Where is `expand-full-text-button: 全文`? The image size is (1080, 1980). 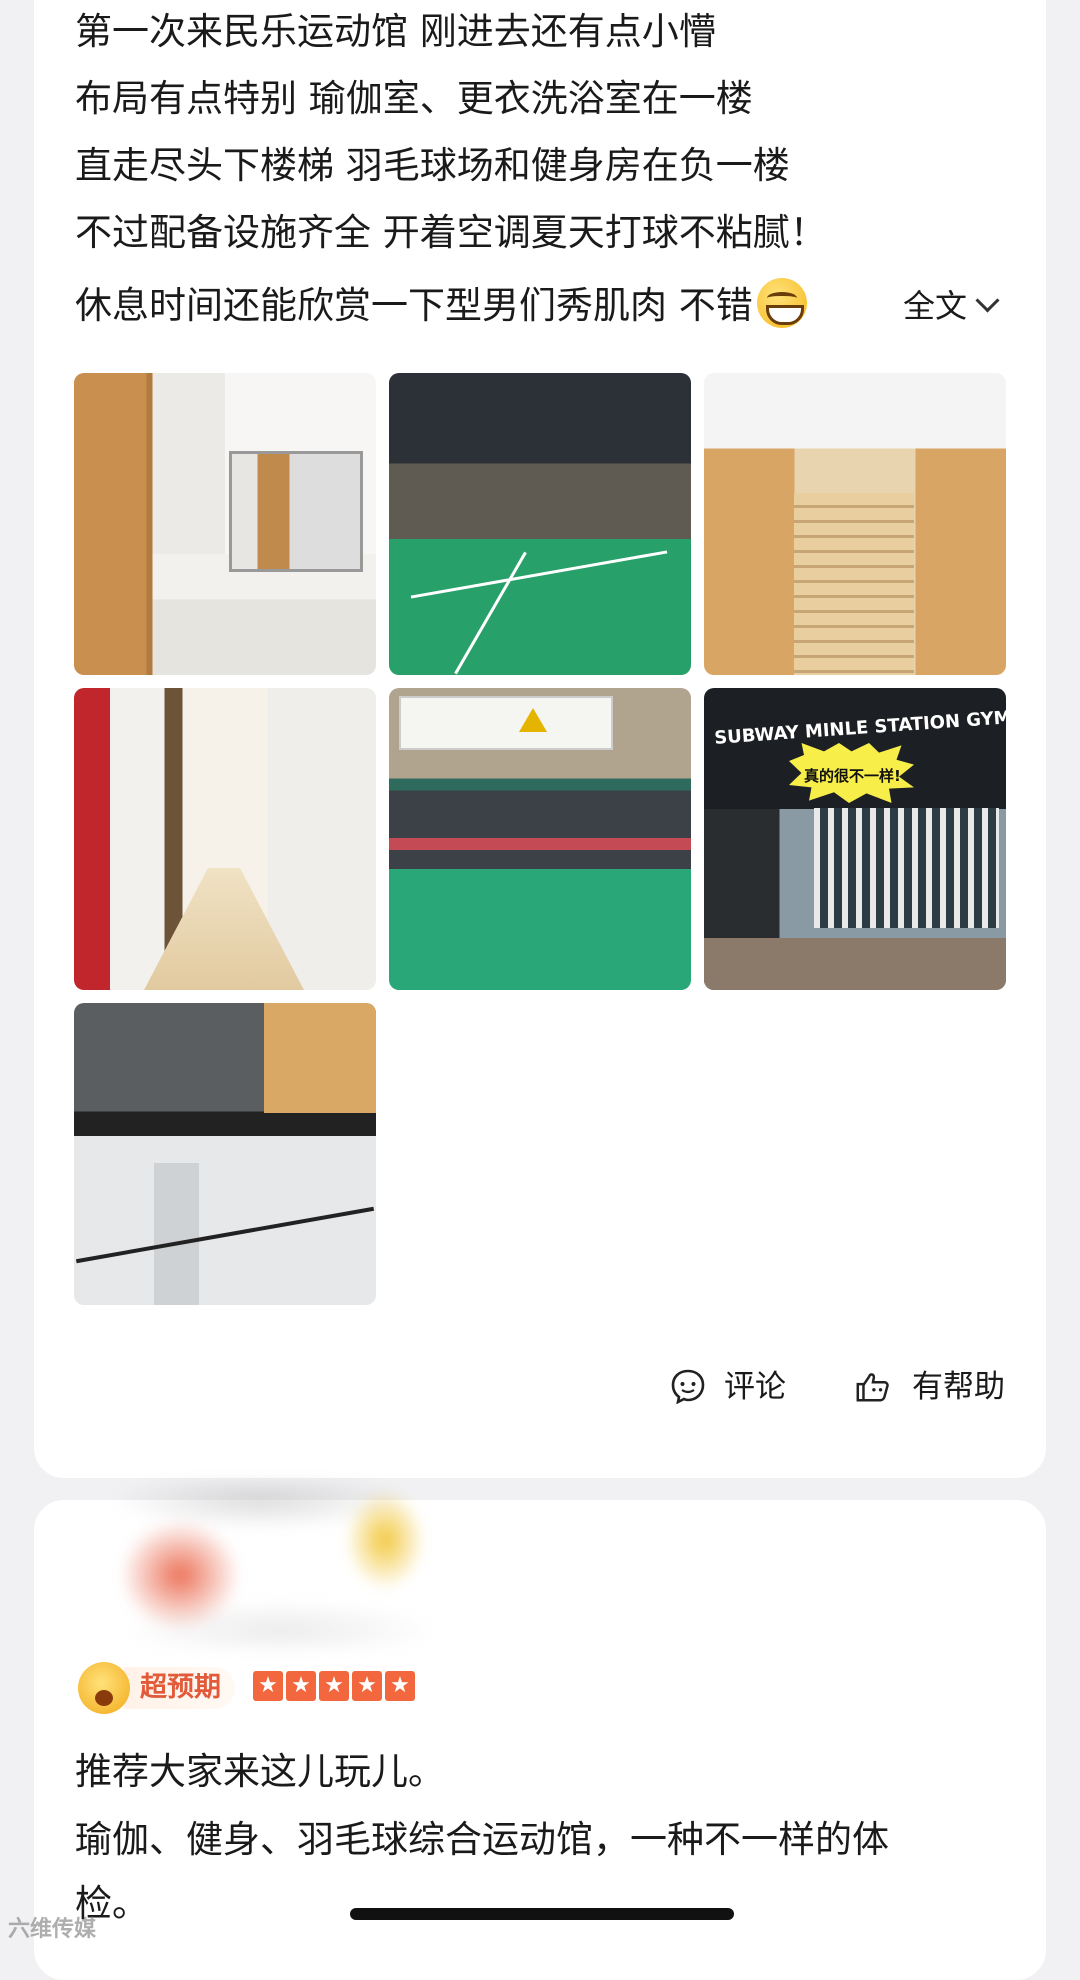
expand-full-text-button: 全文 is located at coordinates (951, 306).